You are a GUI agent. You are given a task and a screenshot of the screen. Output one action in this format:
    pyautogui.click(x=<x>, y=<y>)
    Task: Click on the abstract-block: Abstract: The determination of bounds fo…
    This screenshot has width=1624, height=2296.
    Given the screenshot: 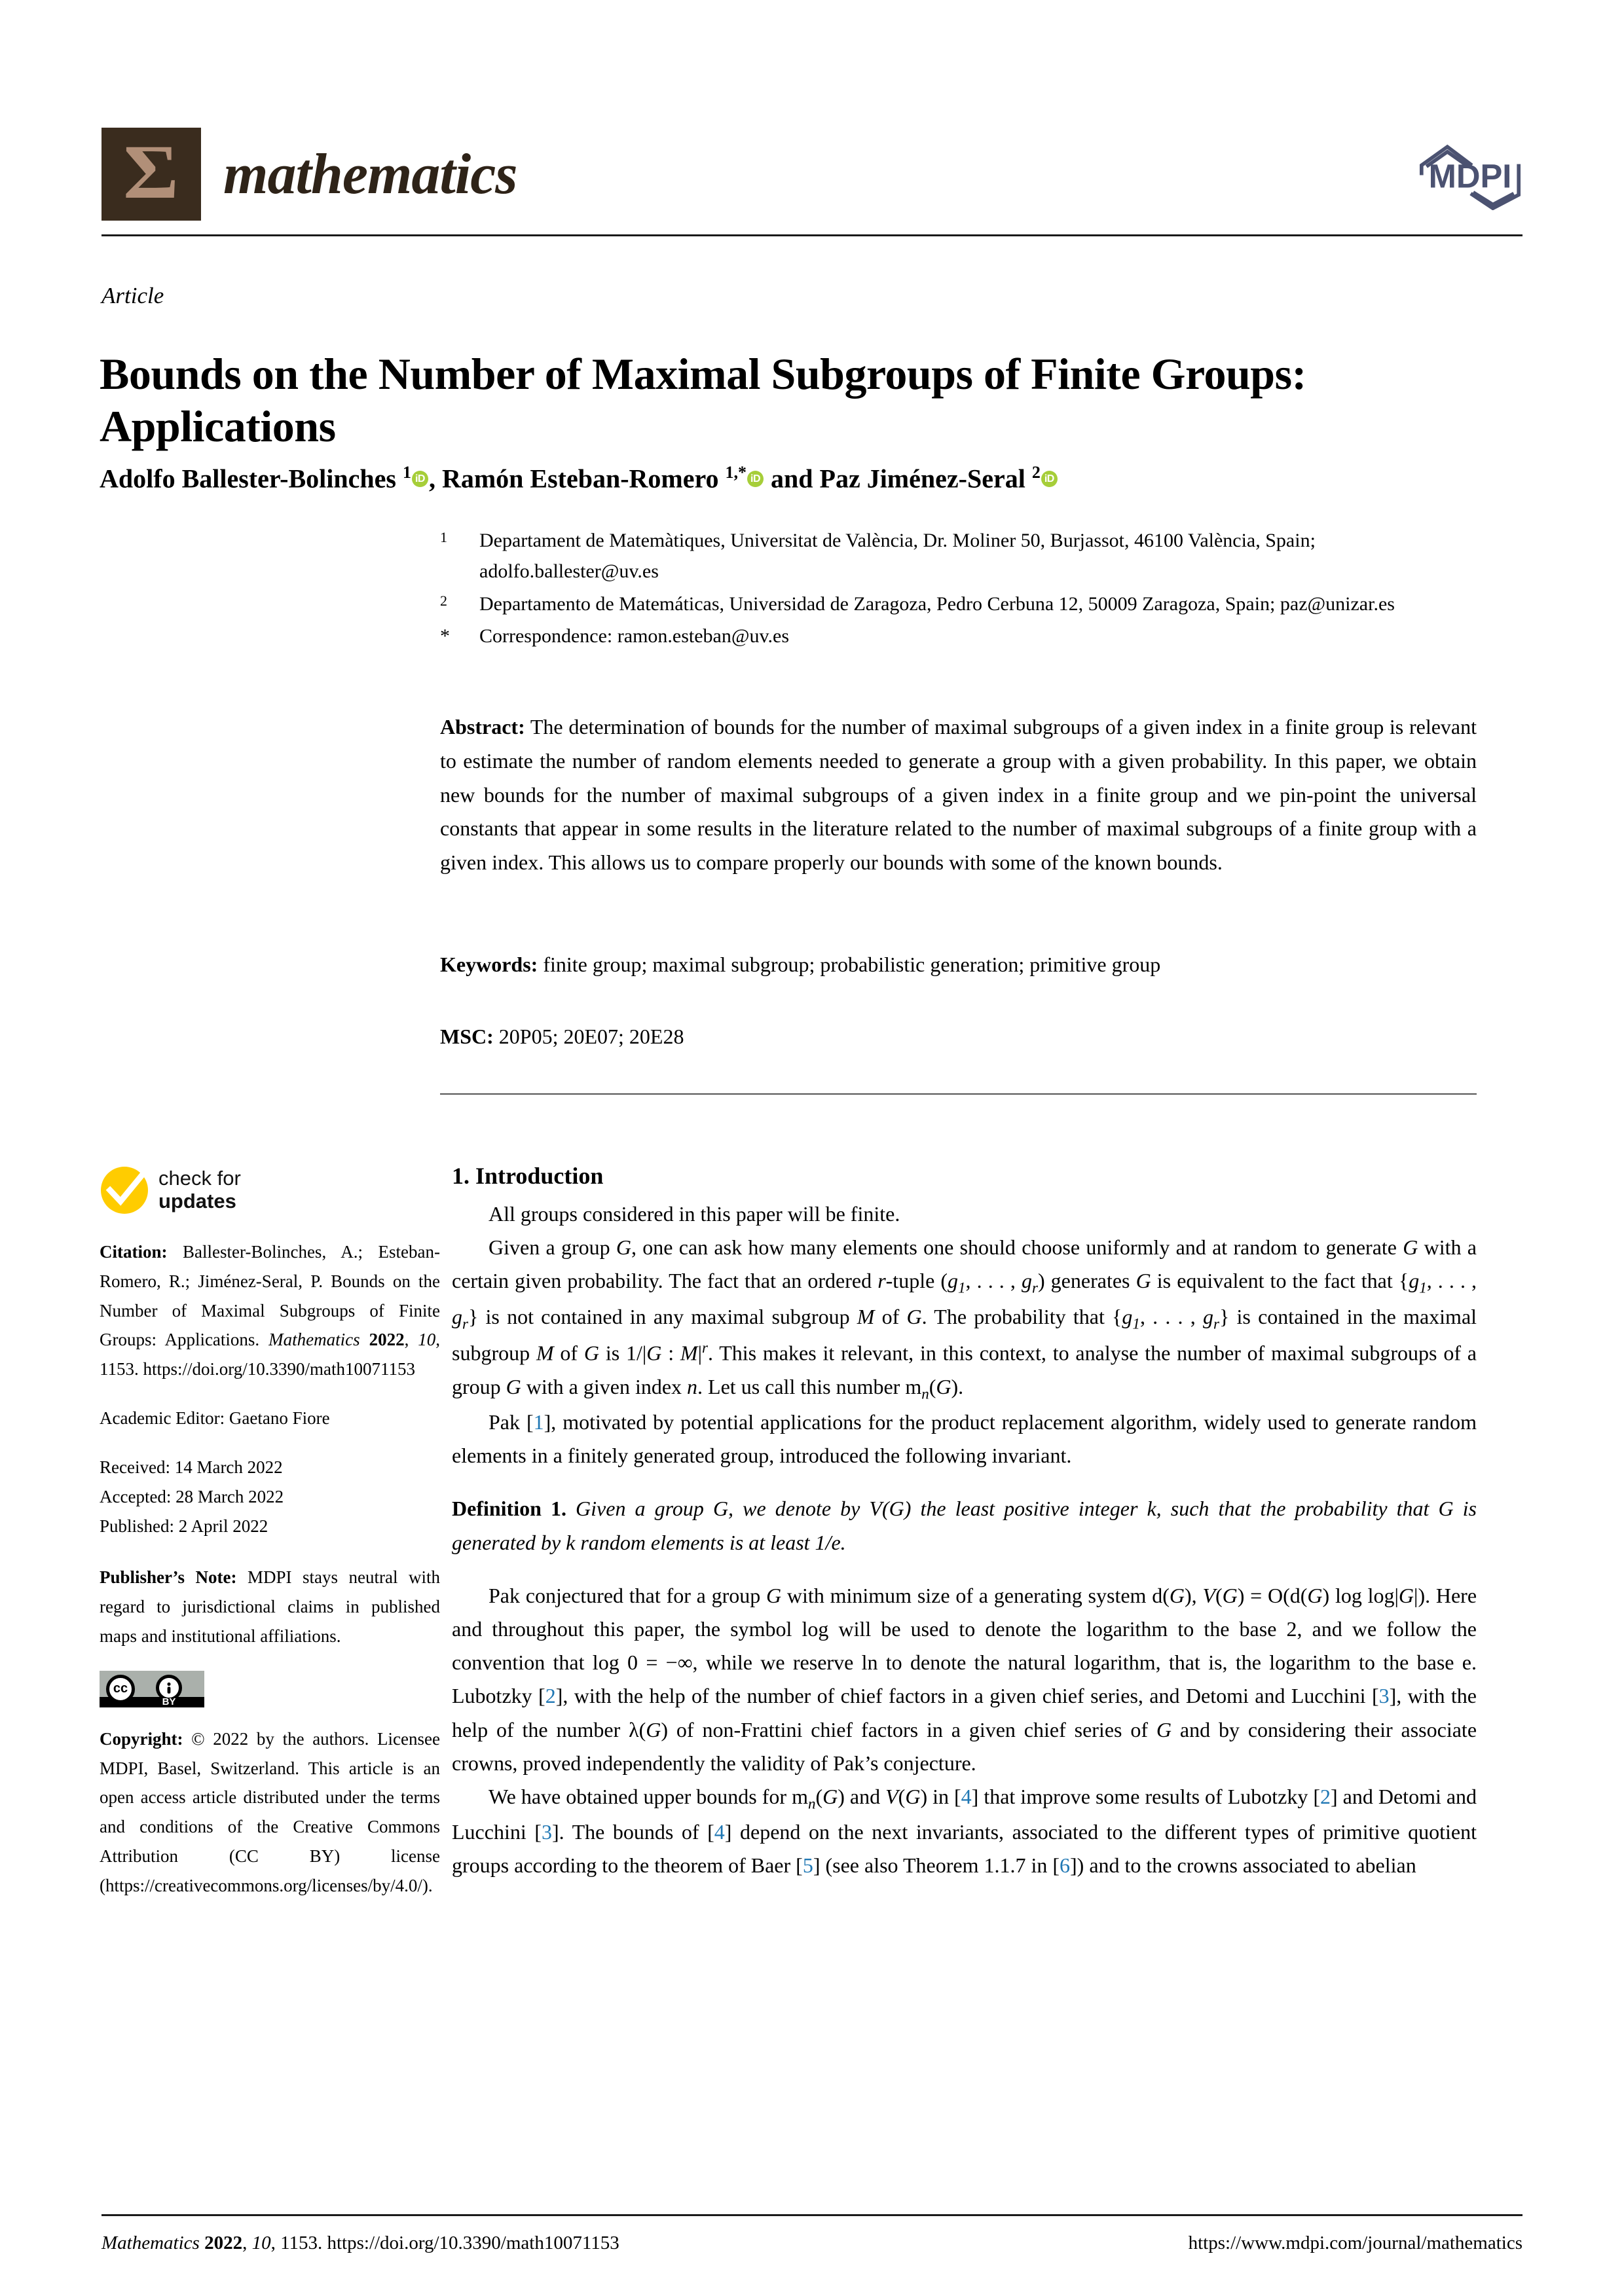 What is the action you would take?
    pyautogui.click(x=958, y=795)
    